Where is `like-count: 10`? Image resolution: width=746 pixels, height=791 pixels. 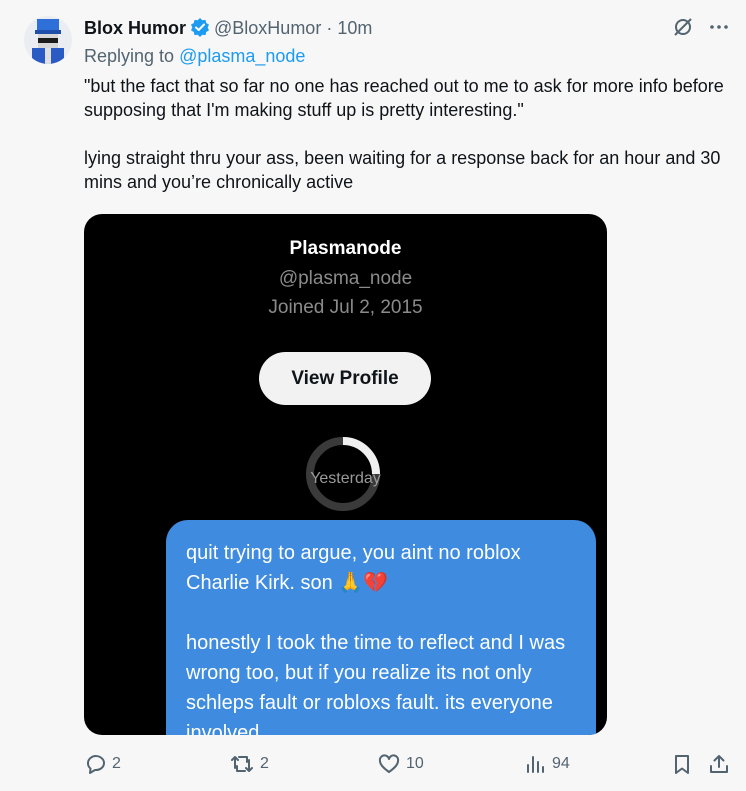
like-count: 10 is located at coordinates (415, 763).